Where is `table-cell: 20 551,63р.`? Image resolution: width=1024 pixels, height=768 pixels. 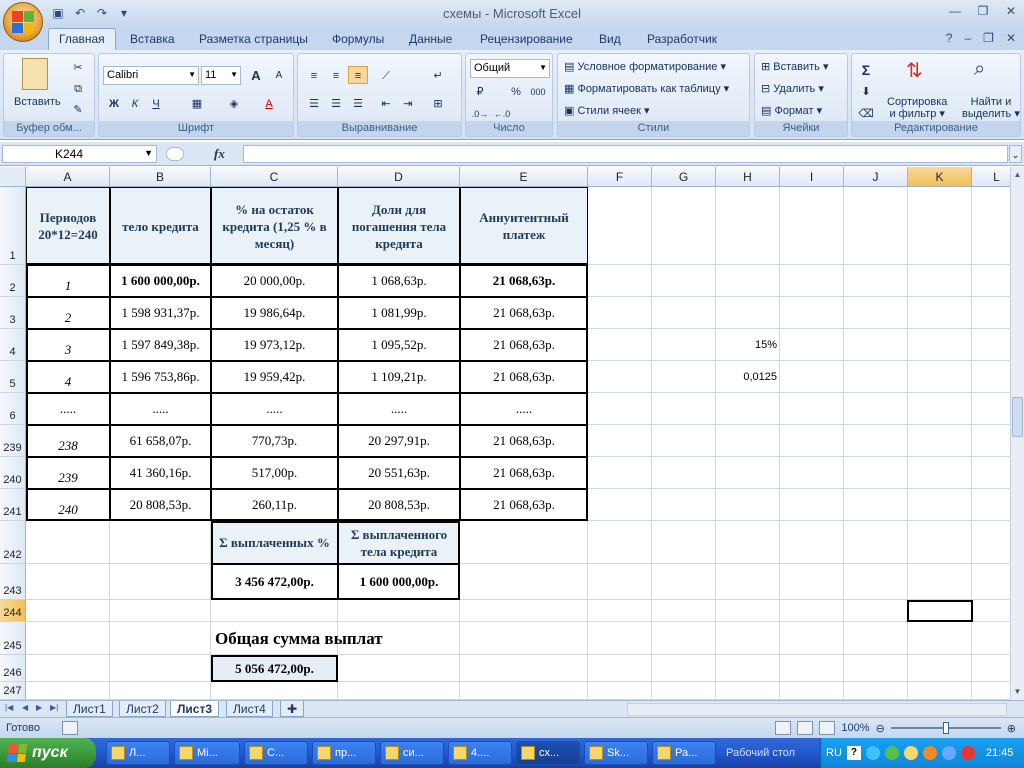
table-cell: 20 551,63р. is located at coordinates (399, 473).